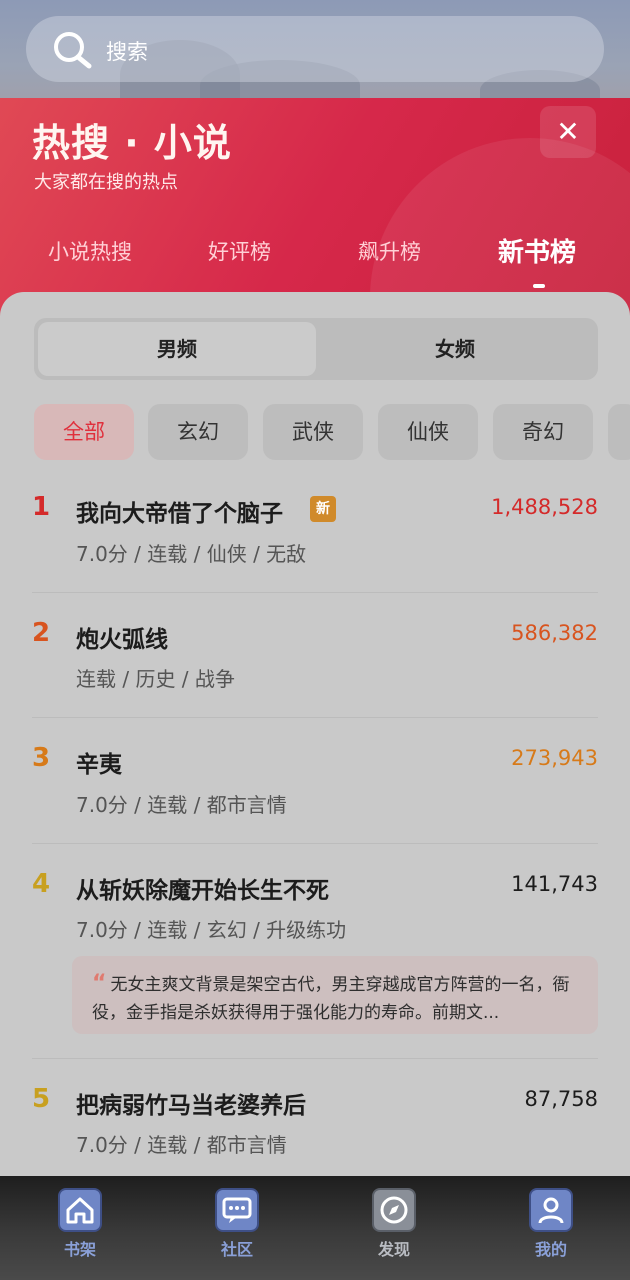 This screenshot has height=1280, width=630. Describe the element at coordinates (313, 432) in the screenshot. I see `category-chip-wuxia: 武侠` at that location.